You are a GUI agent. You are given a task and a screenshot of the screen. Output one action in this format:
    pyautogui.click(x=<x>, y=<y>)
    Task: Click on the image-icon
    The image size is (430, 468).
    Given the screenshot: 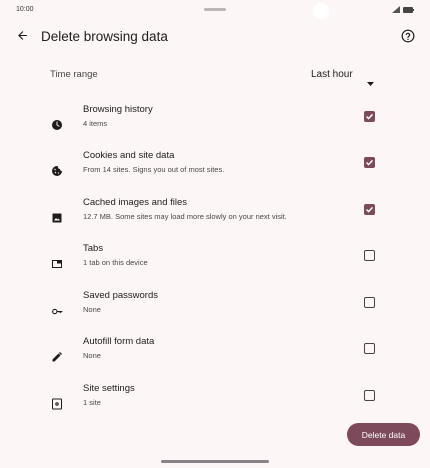 What is the action you would take?
    pyautogui.click(x=57, y=218)
    